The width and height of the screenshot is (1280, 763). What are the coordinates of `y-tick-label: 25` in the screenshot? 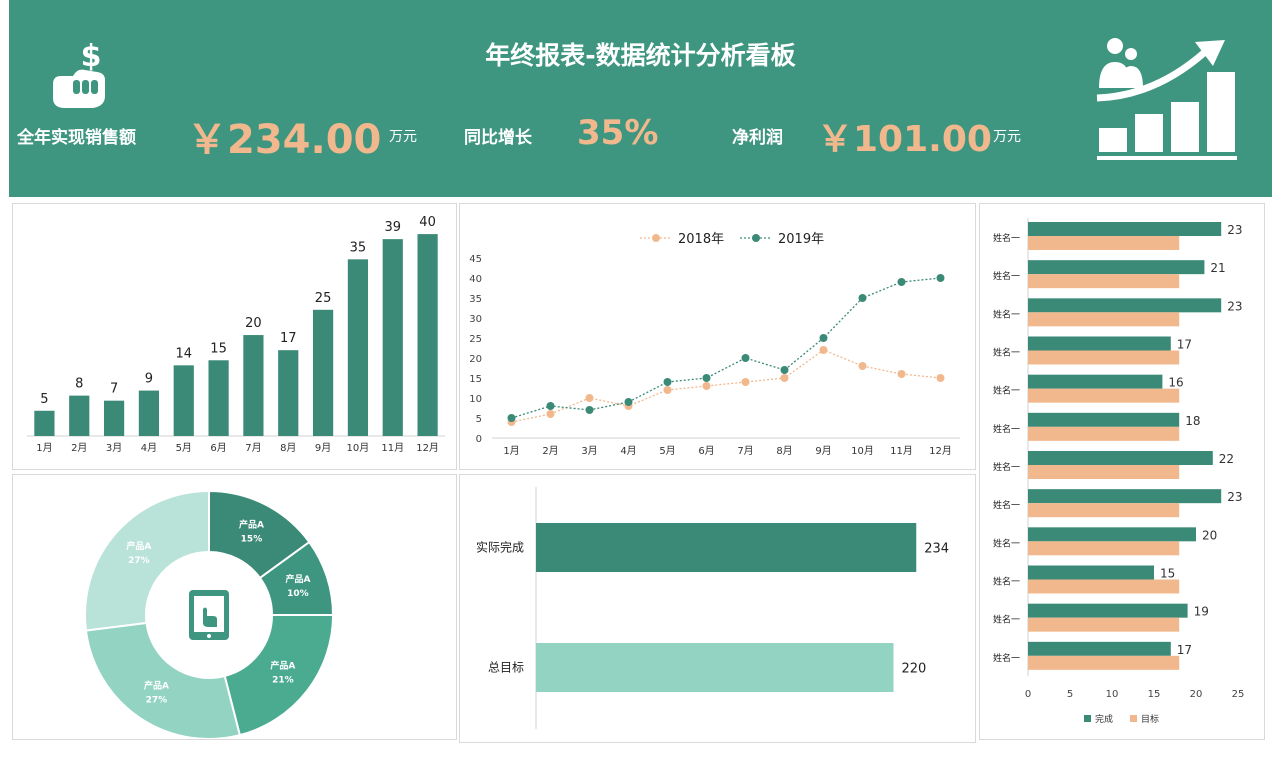 It's located at (475, 339).